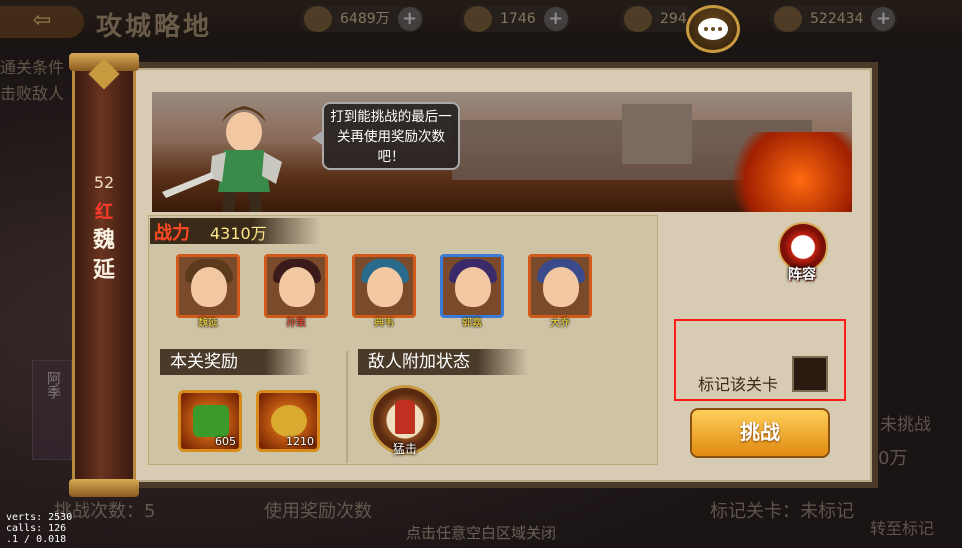 This screenshot has width=962, height=548. Describe the element at coordinates (443, 362) in the screenshot. I see `buff-section-title: 敌人附加状态` at that location.